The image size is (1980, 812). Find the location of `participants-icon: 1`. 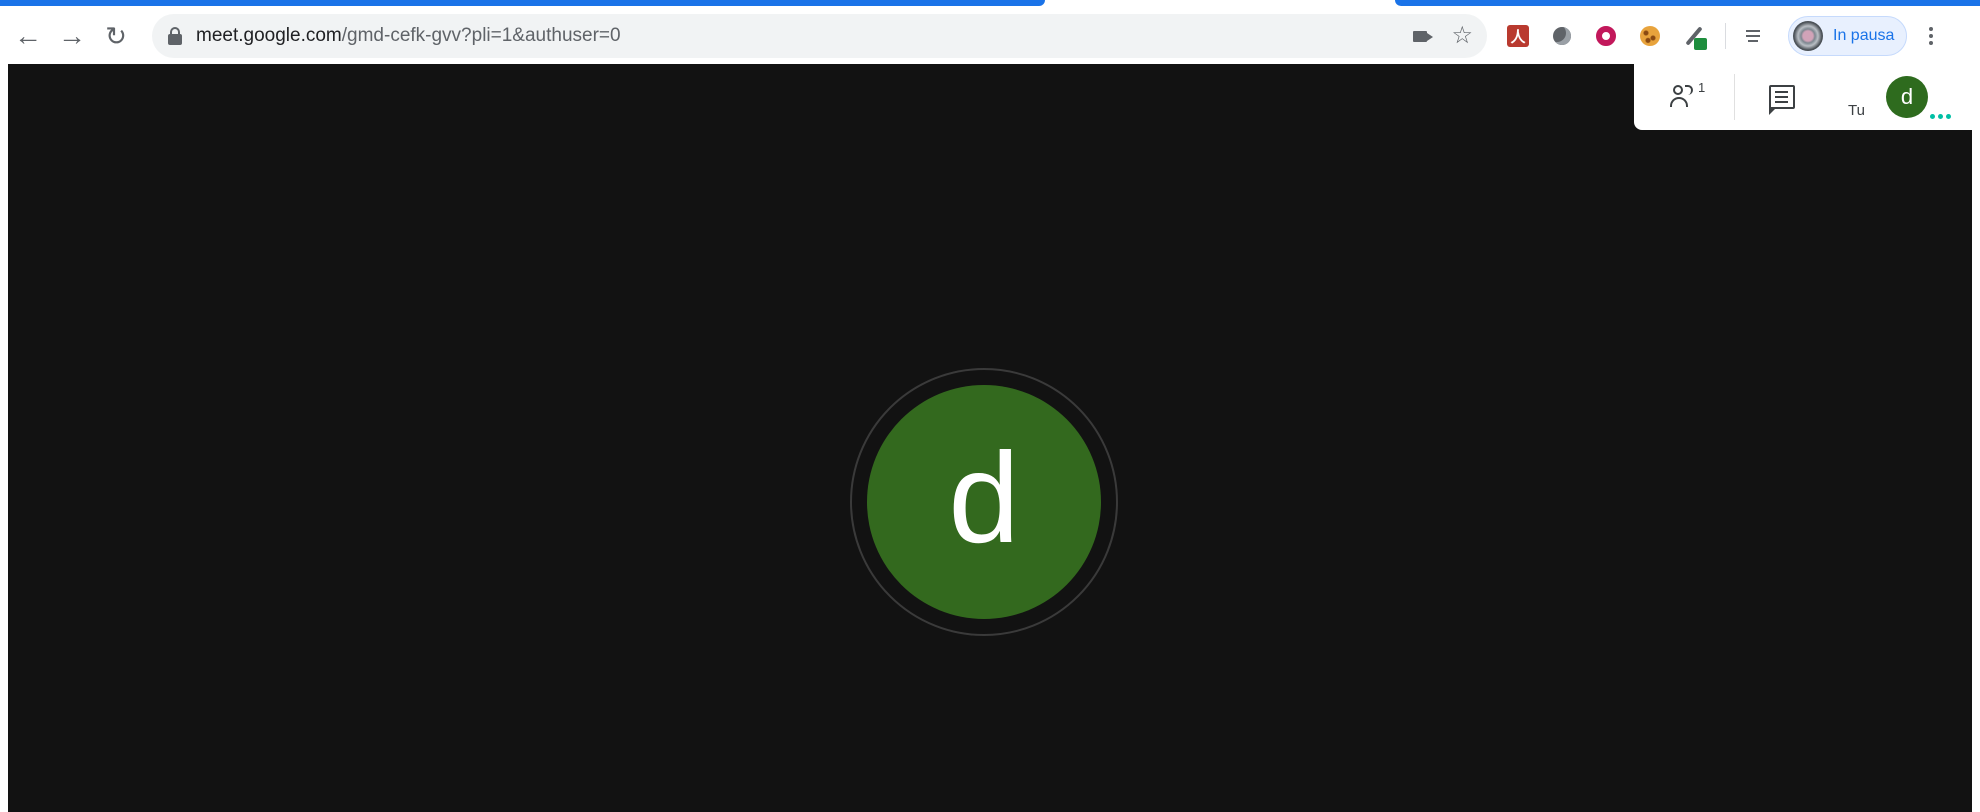

participants-icon: 1 is located at coordinates (1687, 95).